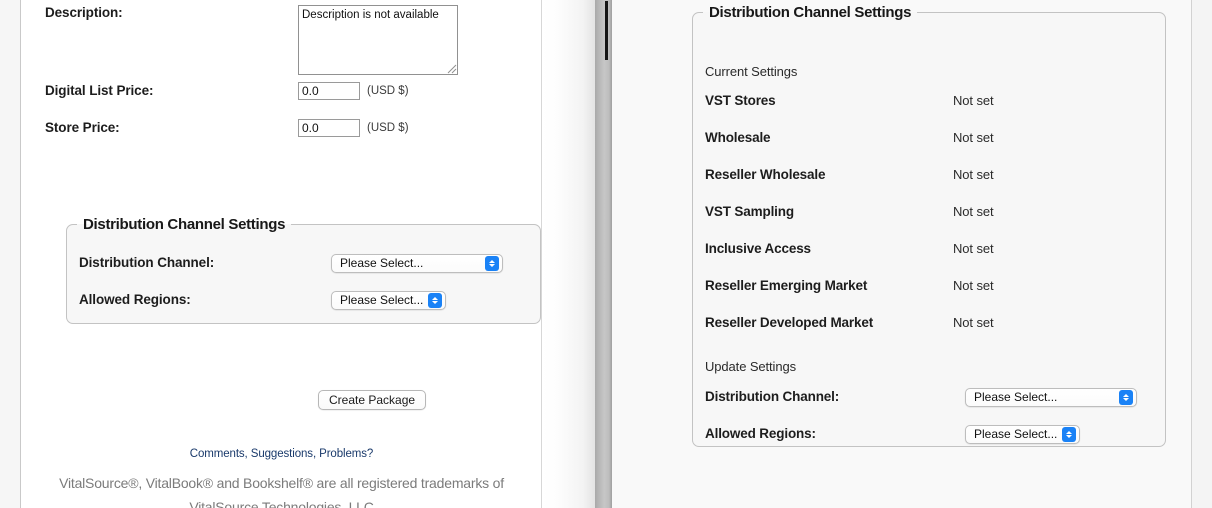 The image size is (1212, 508). Describe the element at coordinates (1202, 254) in the screenshot. I see `right-outer-edge` at that location.